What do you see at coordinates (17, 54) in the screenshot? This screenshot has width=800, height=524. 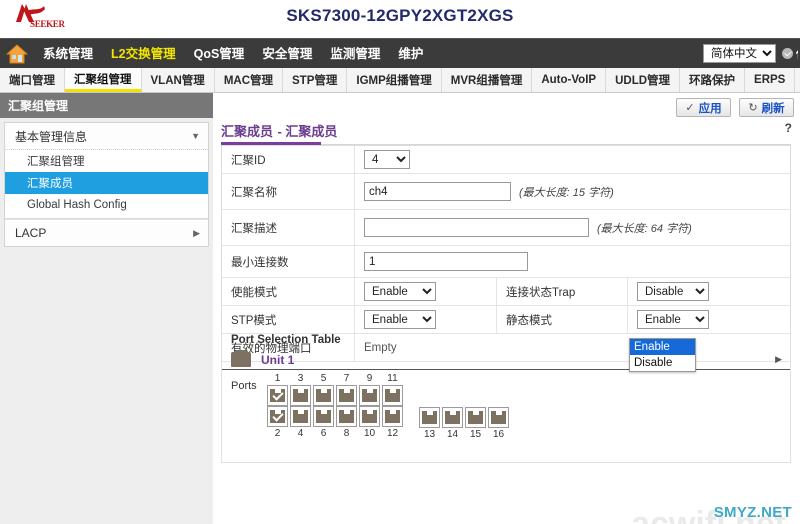 I see `home-icon` at bounding box center [17, 54].